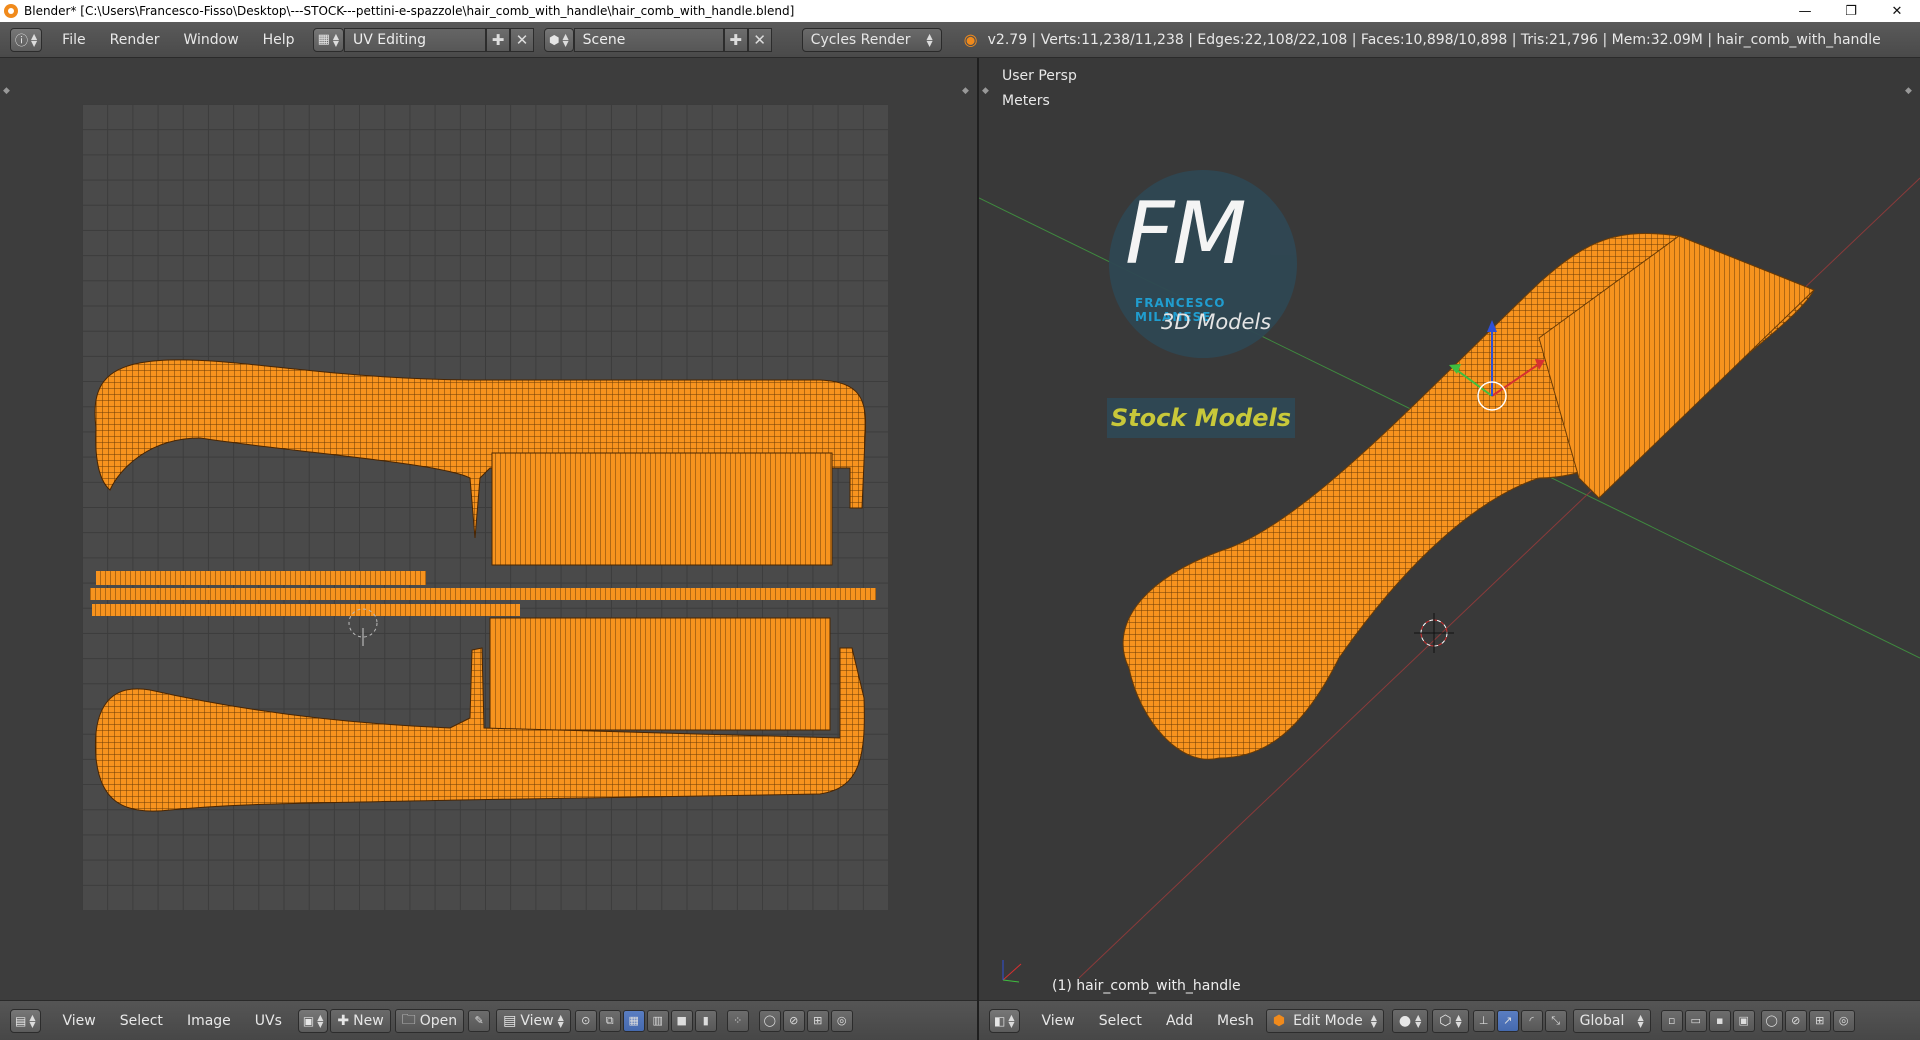 This screenshot has height=1040, width=1920. Describe the element at coordinates (648, 39) in the screenshot. I see `scene-field: Scene` at that location.